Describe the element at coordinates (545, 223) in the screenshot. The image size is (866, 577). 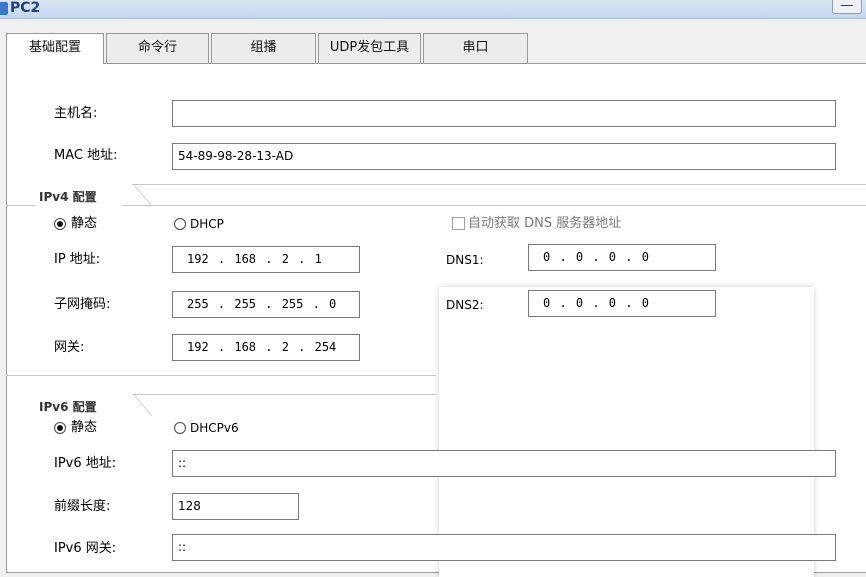
I see `auto-dns-label: 自动获取 DNS 服务器地址` at that location.